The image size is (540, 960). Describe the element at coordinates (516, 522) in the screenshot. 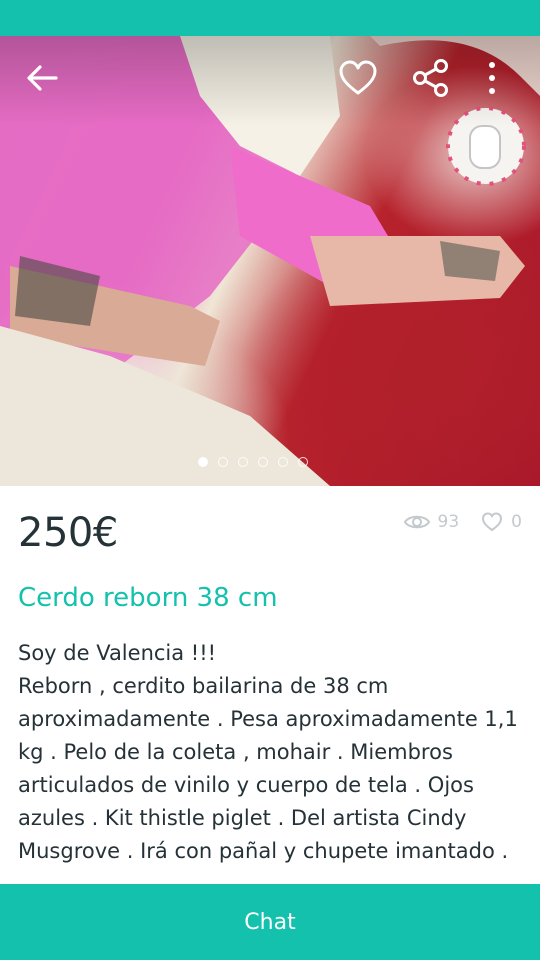

I see `favorites-count: 0` at that location.